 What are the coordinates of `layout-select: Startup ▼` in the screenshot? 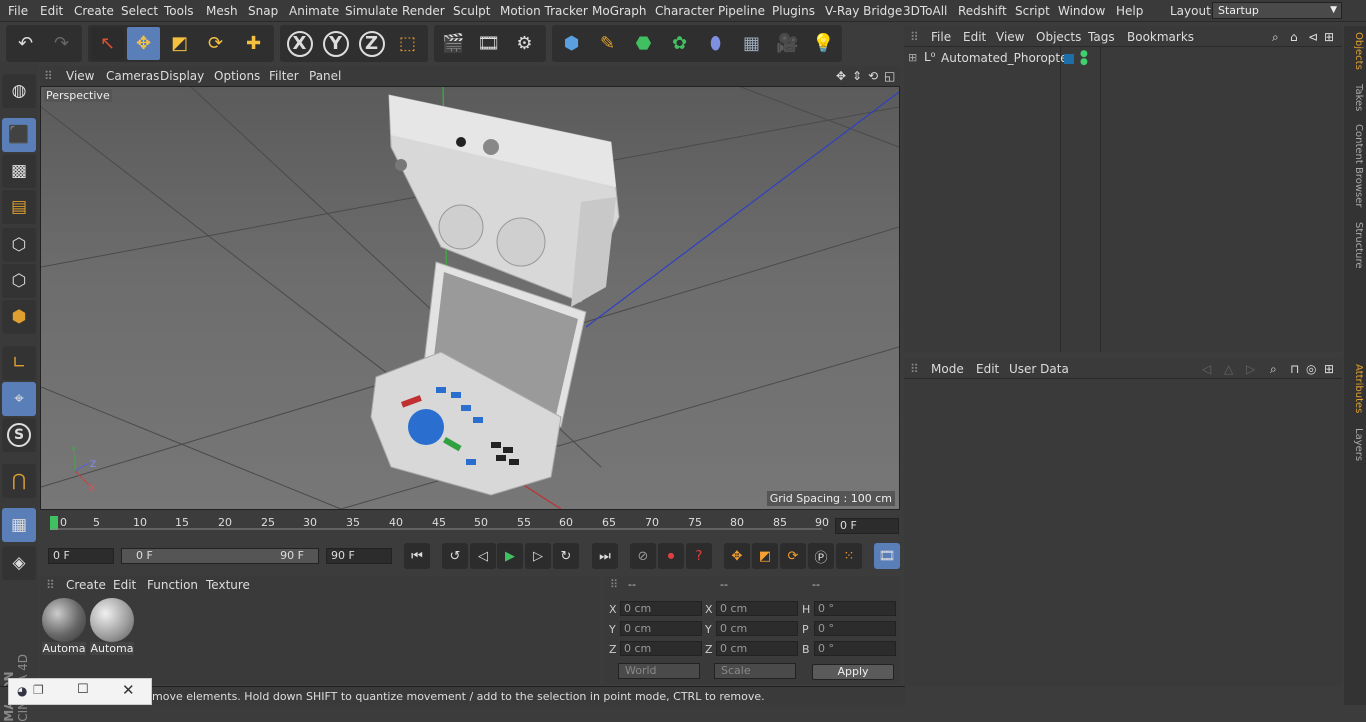 It's located at (1277, 10).